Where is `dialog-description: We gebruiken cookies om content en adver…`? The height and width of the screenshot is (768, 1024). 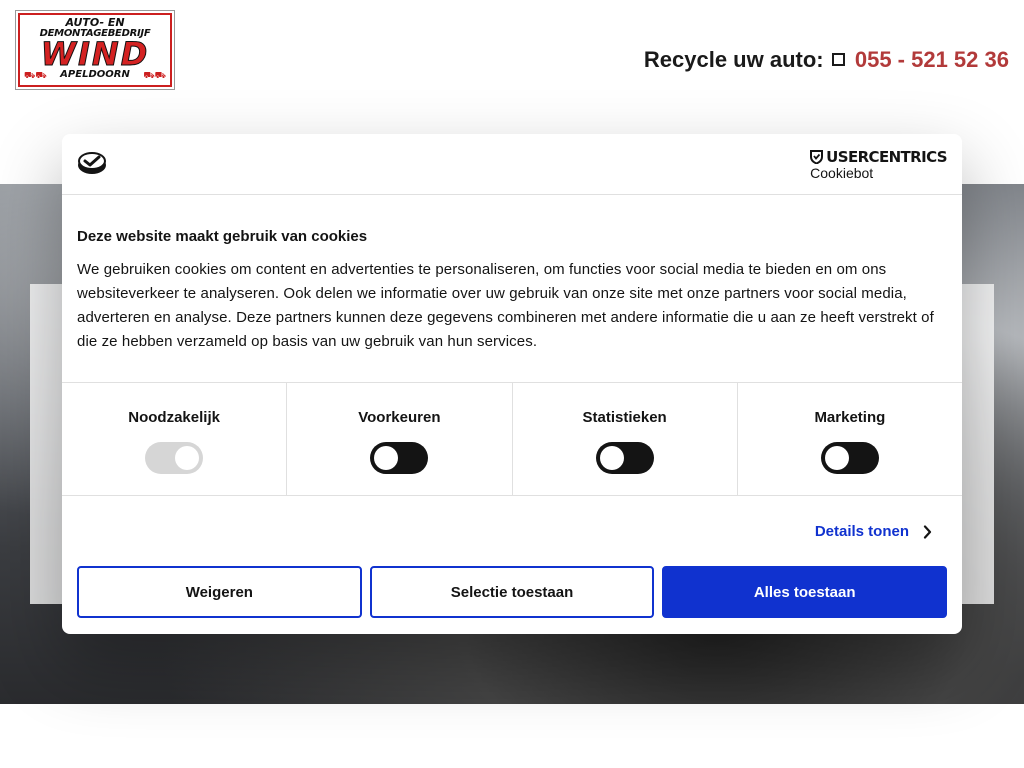
dialog-description: We gebruiken cookies om content en adver… is located at coordinates (505, 305).